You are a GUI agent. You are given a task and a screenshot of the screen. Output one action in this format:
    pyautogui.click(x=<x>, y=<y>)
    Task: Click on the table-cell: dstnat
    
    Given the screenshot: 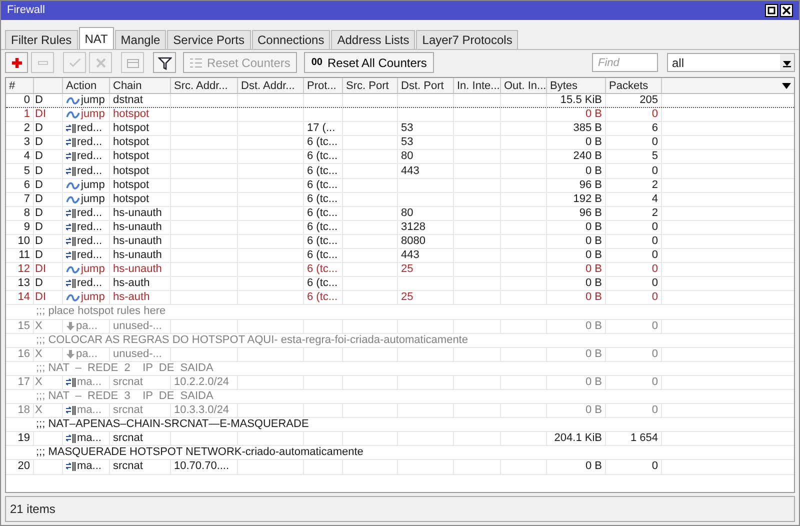 What is the action you would take?
    pyautogui.click(x=128, y=101)
    